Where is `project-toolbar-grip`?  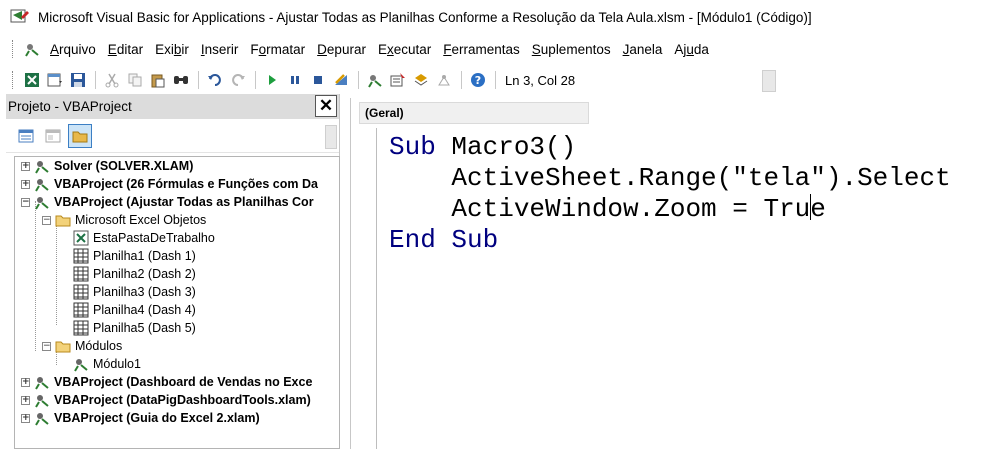 project-toolbar-grip is located at coordinates (331, 137).